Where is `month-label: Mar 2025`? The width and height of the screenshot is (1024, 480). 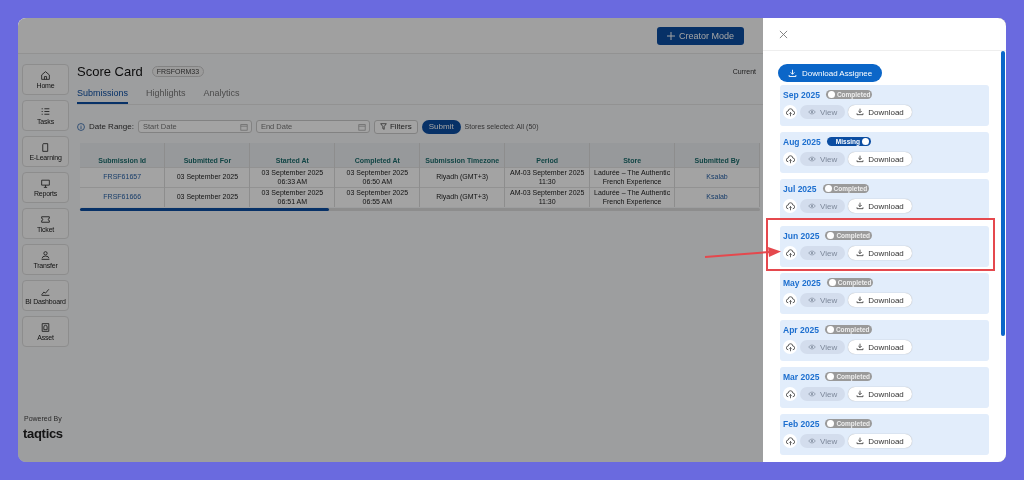
month-label: Mar 2025 is located at coordinates (801, 376).